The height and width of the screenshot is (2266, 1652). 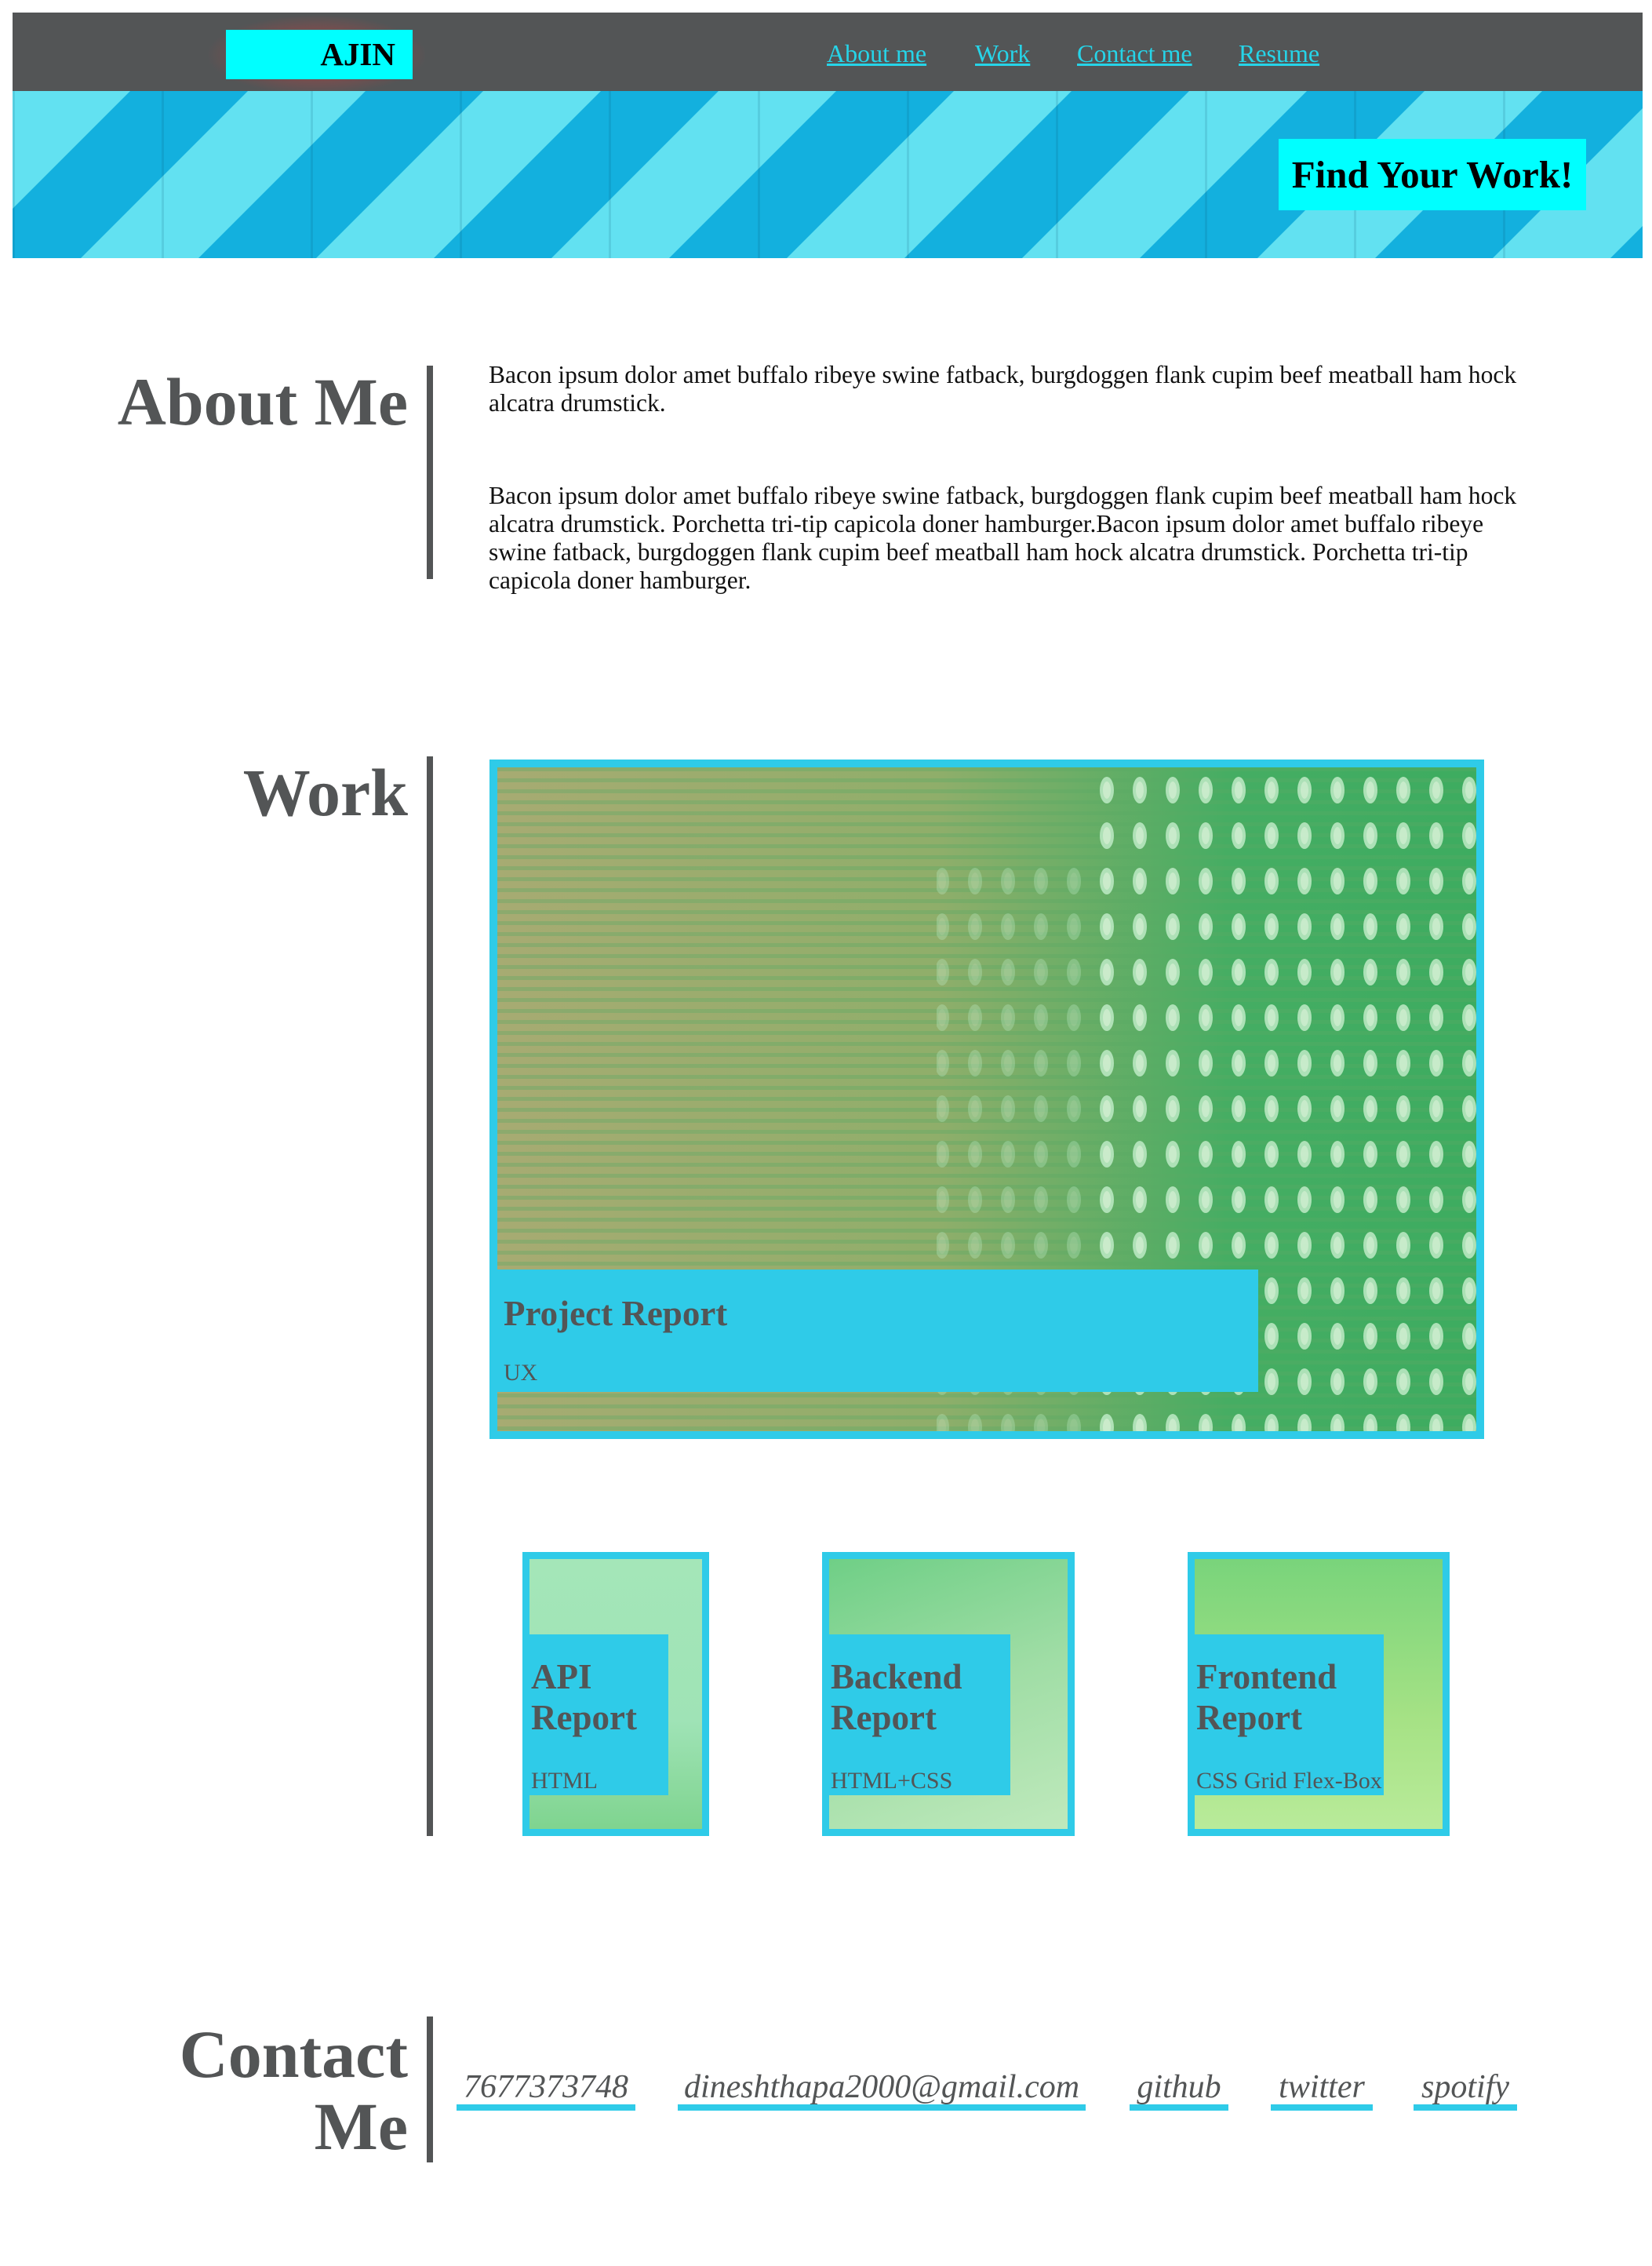 I want to click on api-report-caption: API Report HTML, so click(x=599, y=1714).